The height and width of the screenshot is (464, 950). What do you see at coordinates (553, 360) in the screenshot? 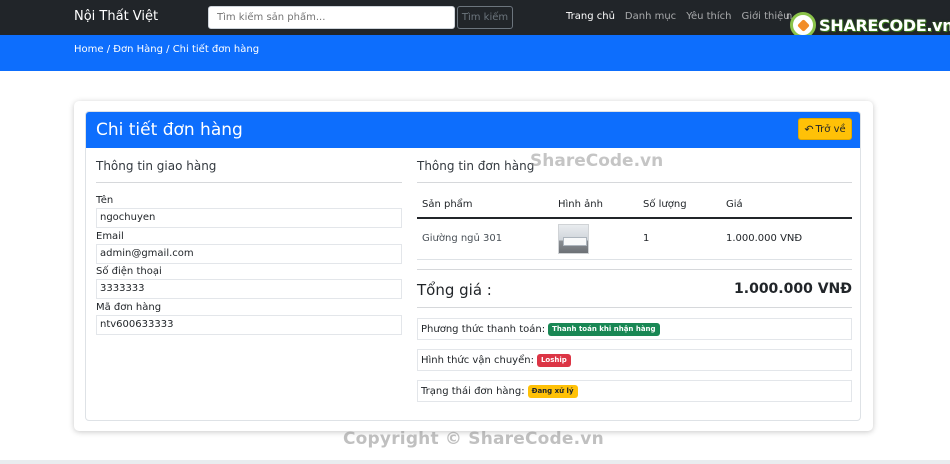
I see `shipping-method-badge: Loship` at bounding box center [553, 360].